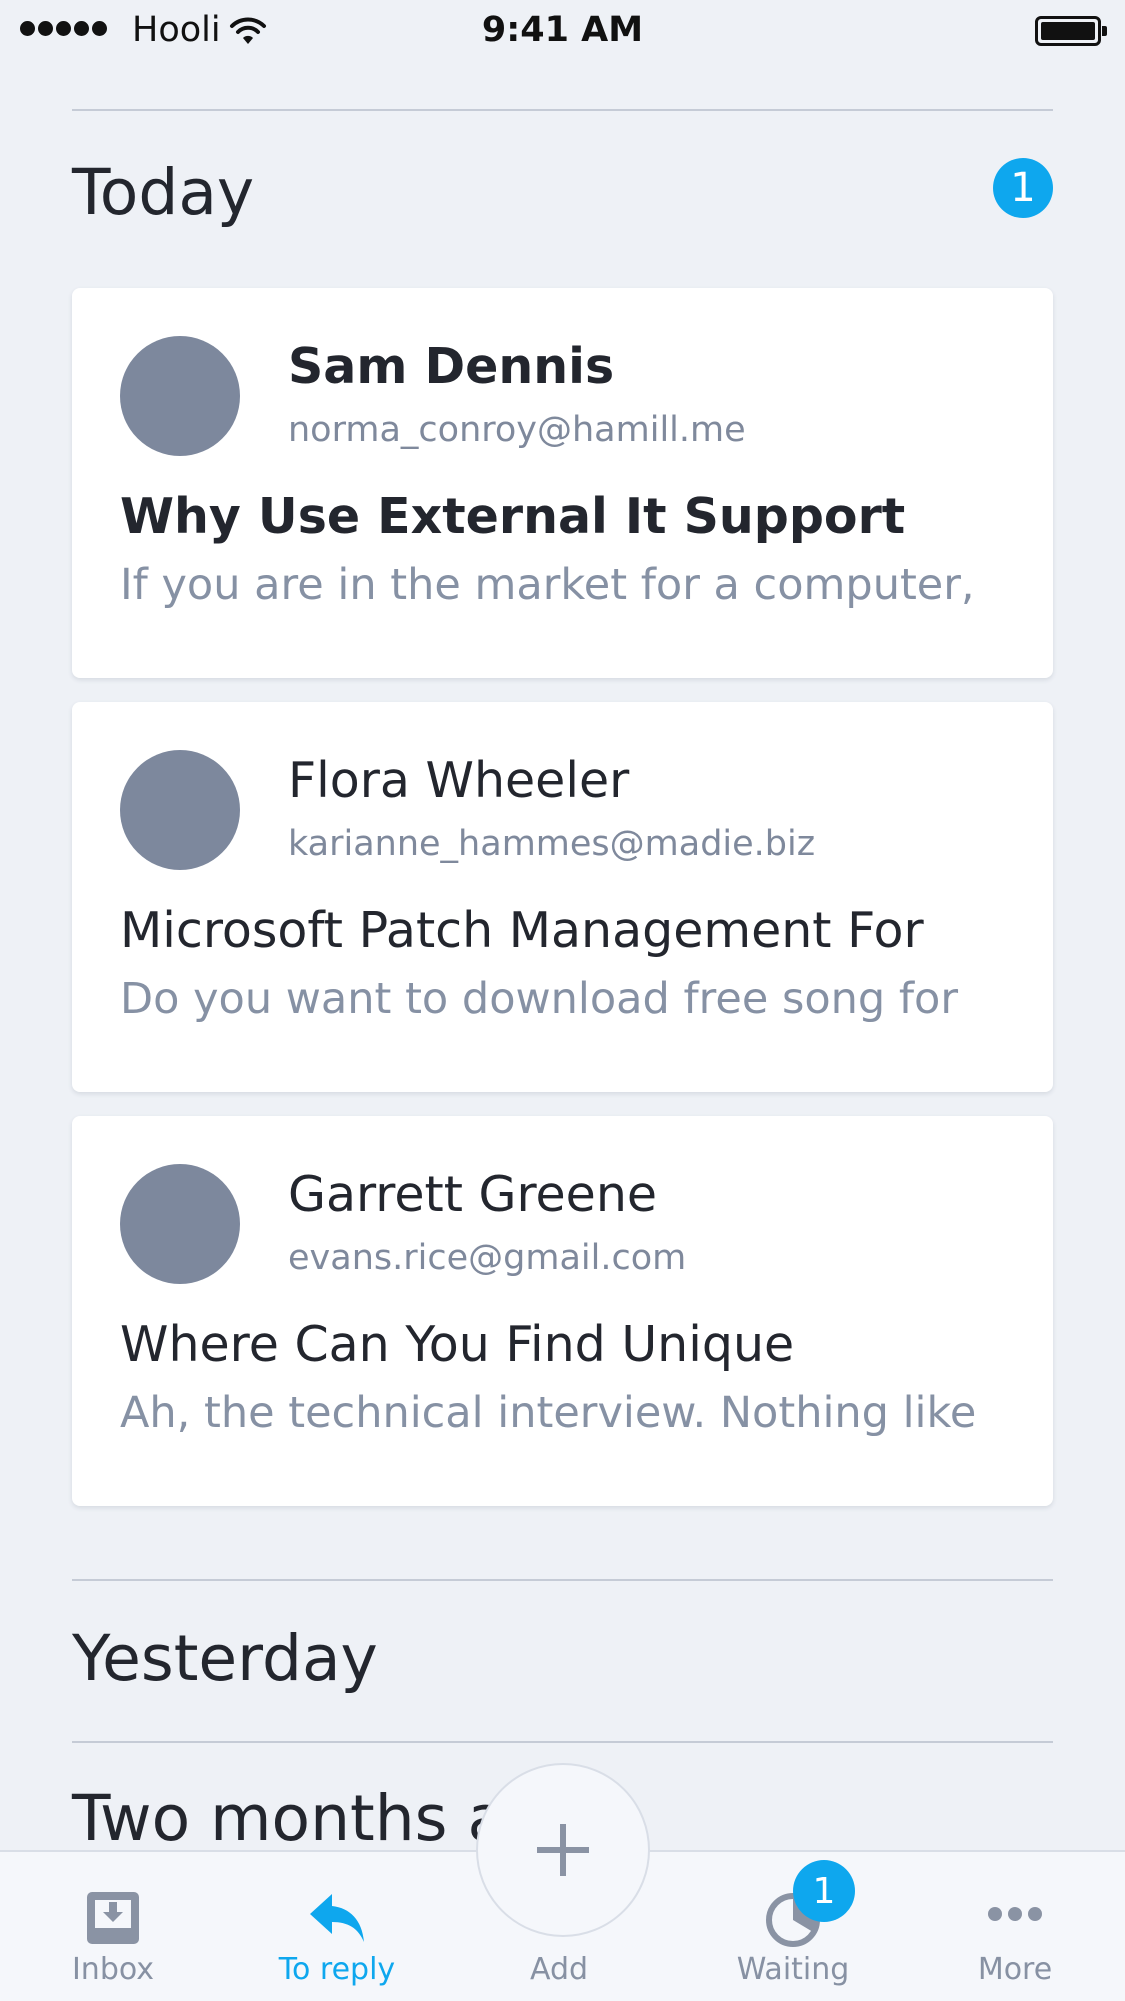 Image resolution: width=1125 pixels, height=2001 pixels. I want to click on tab-to-reply: To reply, so click(337, 1926).